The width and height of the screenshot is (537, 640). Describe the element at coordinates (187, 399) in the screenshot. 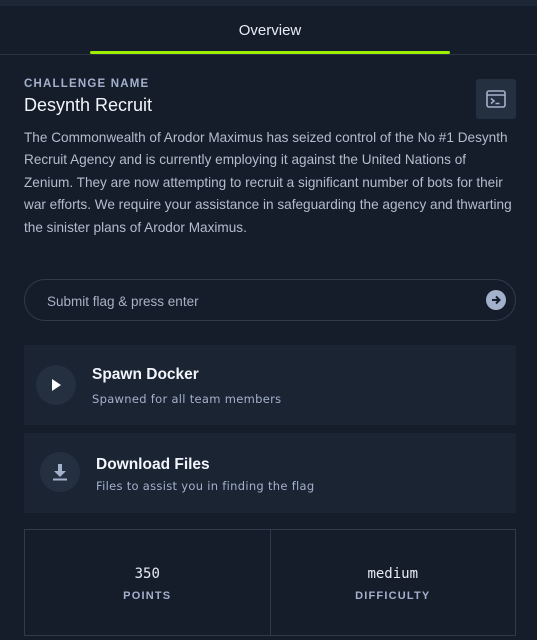

I see `spawn-docker-subtitle: Spawned for all team members` at that location.